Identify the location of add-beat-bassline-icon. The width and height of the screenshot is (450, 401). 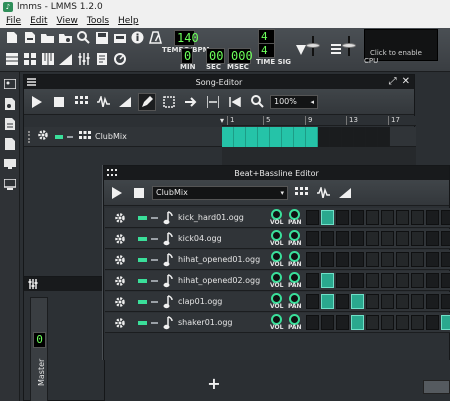
(301, 193).